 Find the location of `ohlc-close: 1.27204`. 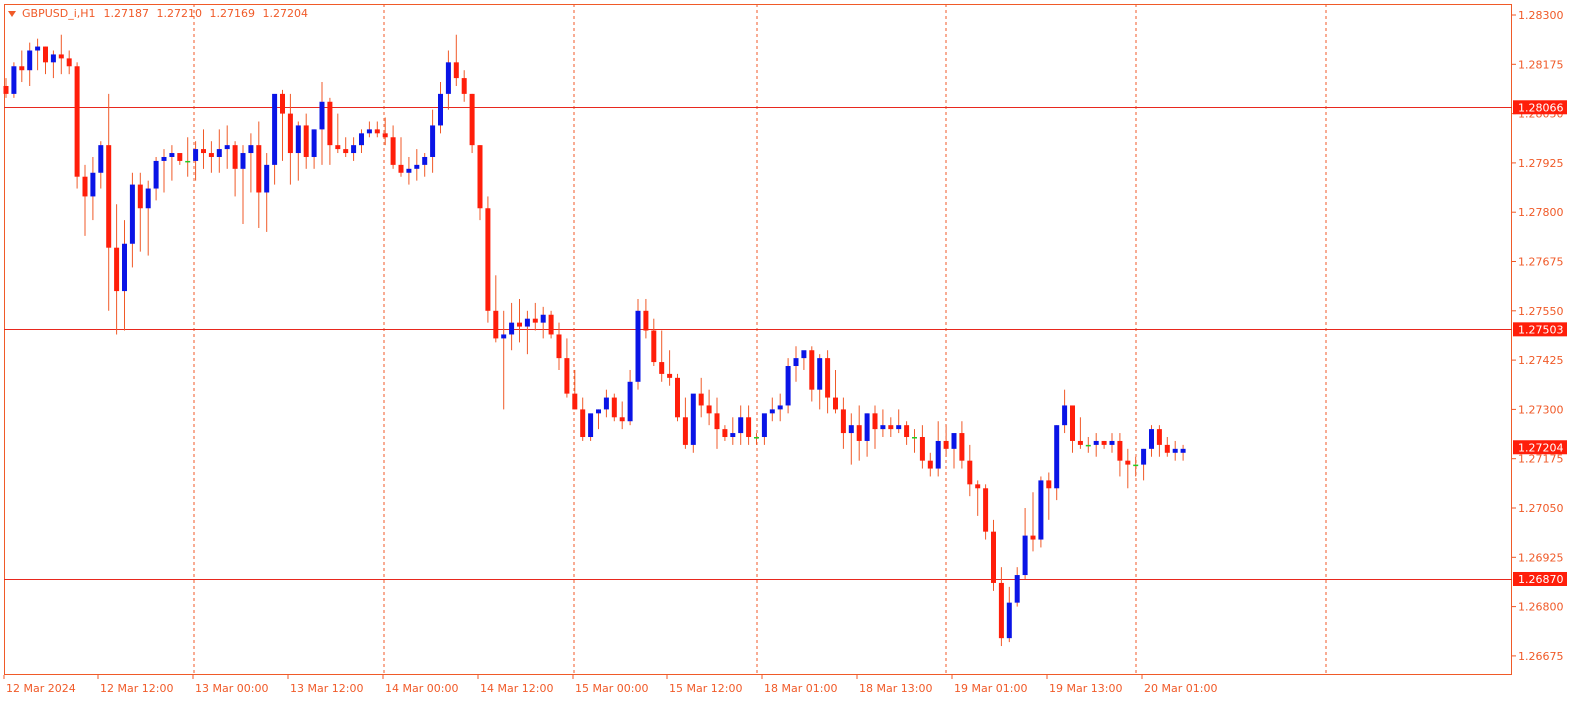

ohlc-close: 1.27204 is located at coordinates (285, 13).